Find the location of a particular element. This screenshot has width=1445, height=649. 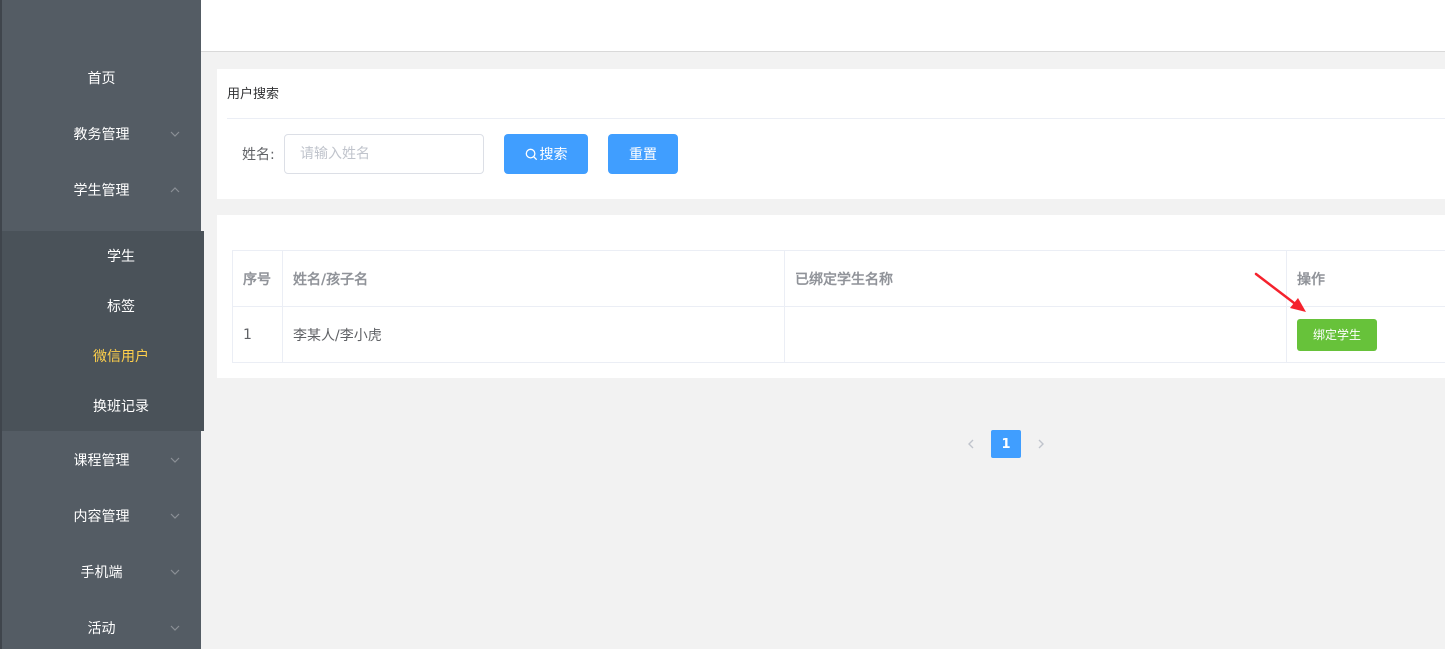

submenu-item-label: 换班记录 is located at coordinates (121, 407).